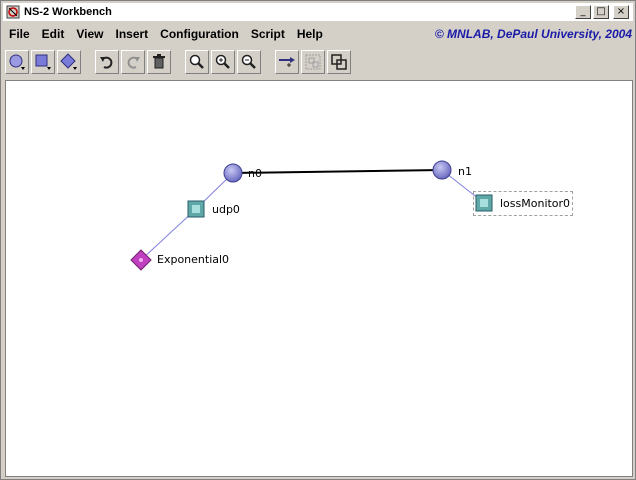 The image size is (636, 480). I want to click on traffic-tool-button, so click(69, 62).